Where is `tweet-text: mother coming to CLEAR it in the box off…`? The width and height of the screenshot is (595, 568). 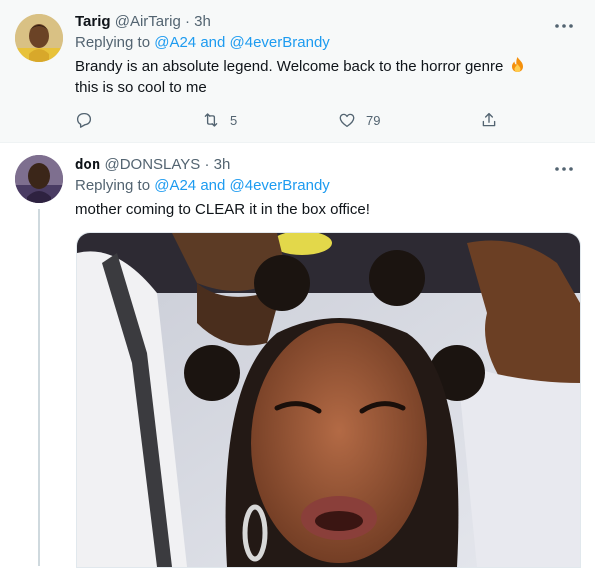 tweet-text: mother coming to CLEAR it in the box off… is located at coordinates (222, 209).